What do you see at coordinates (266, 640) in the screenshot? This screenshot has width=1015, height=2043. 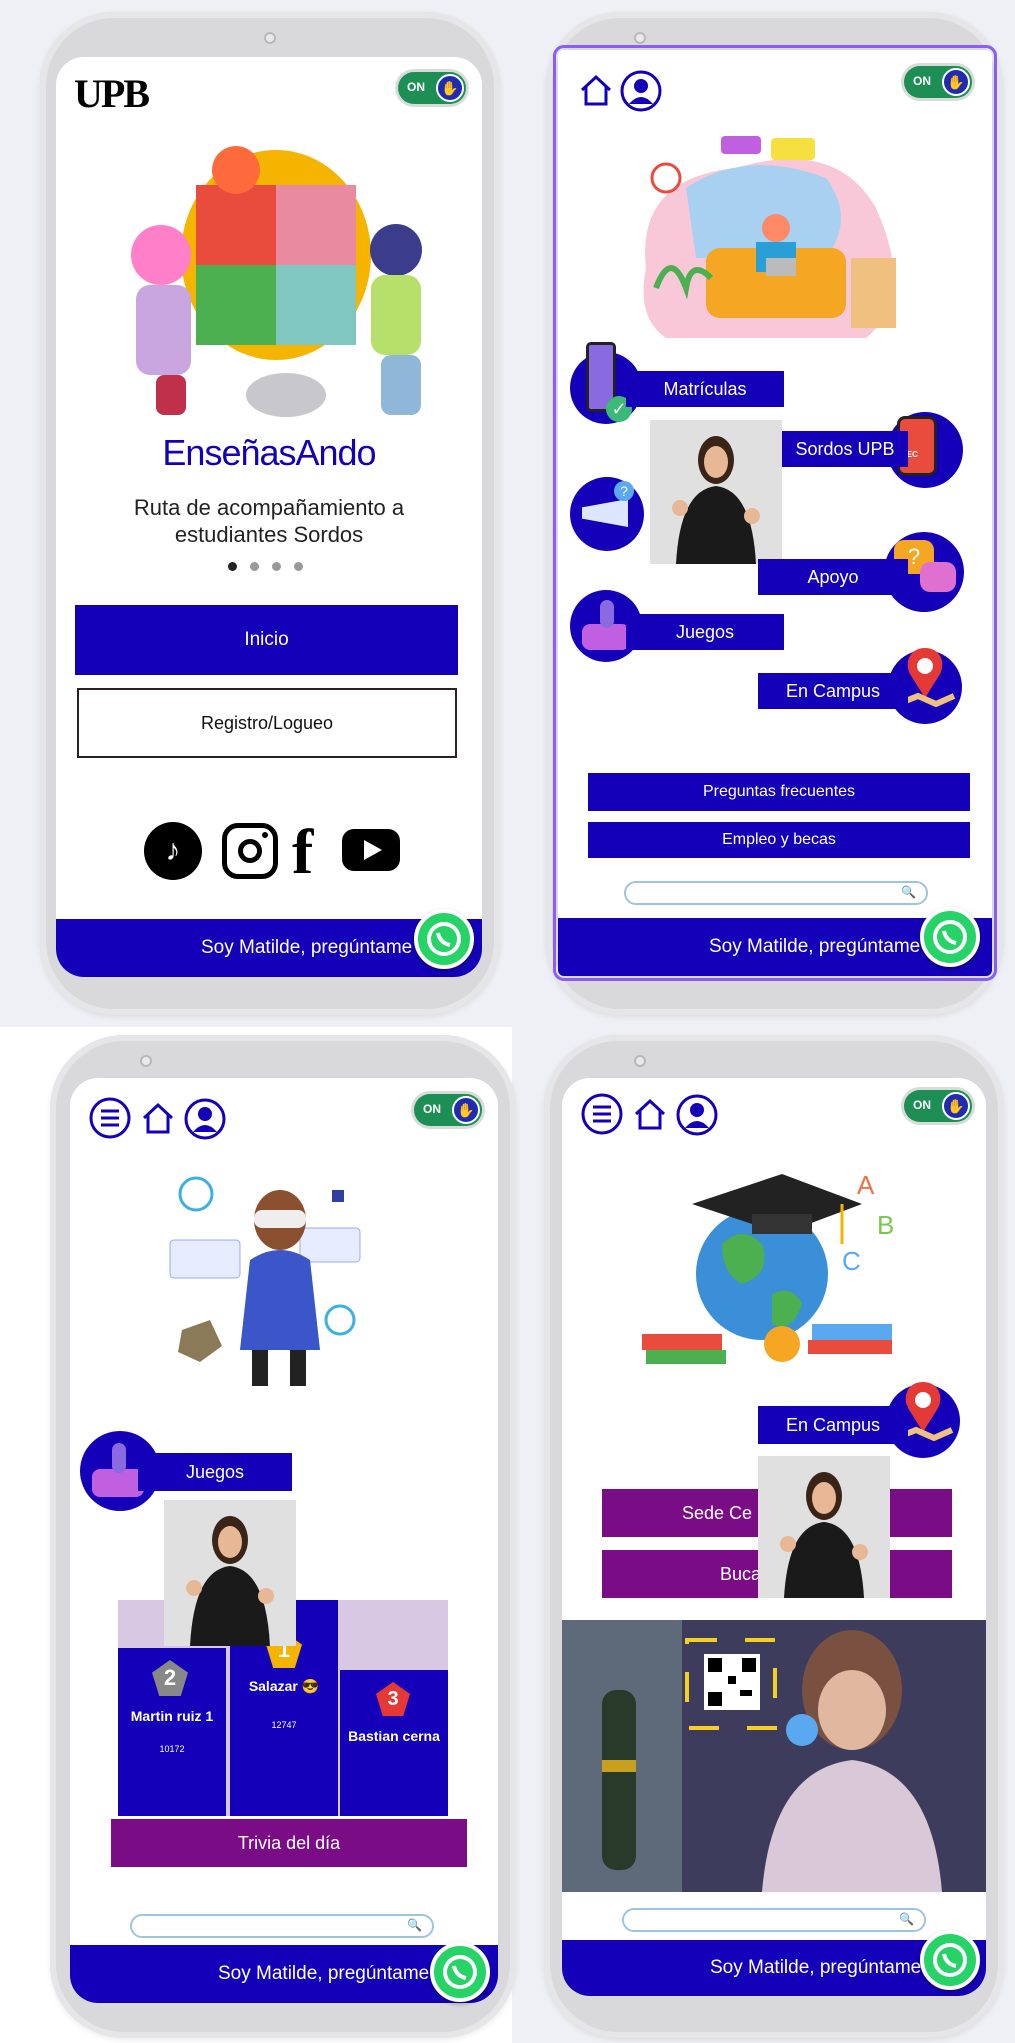 I see `inicio-button: Inicio` at bounding box center [266, 640].